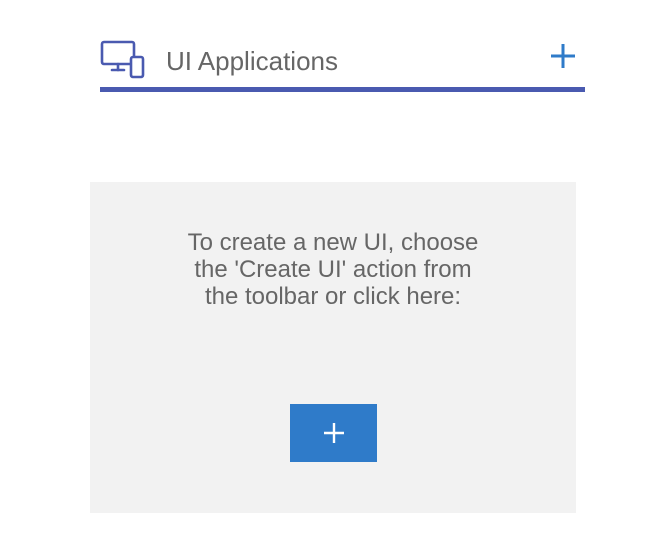 This screenshot has width=666, height=556. I want to click on empty-state-line: the 'Create UI' action from, so click(333, 269).